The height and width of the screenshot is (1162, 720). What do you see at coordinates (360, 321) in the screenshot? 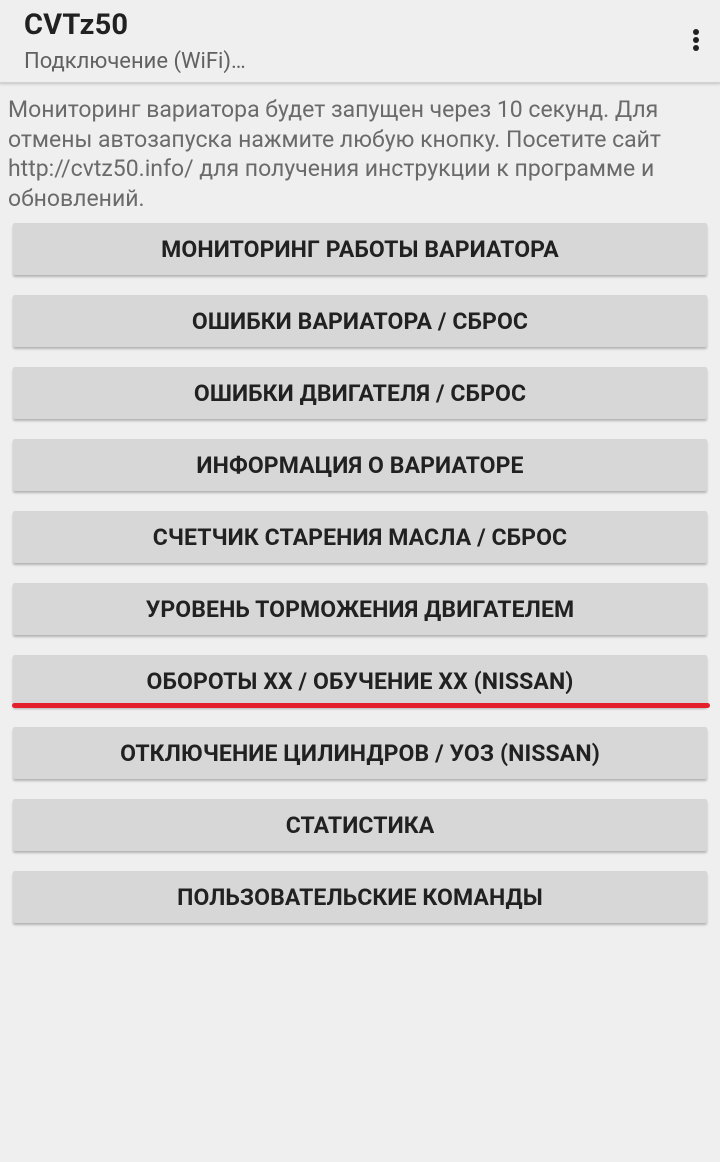
I see `cvt-errors-reset-button: ОШИБКИ ВАРИАТОРА / СБРОС` at bounding box center [360, 321].